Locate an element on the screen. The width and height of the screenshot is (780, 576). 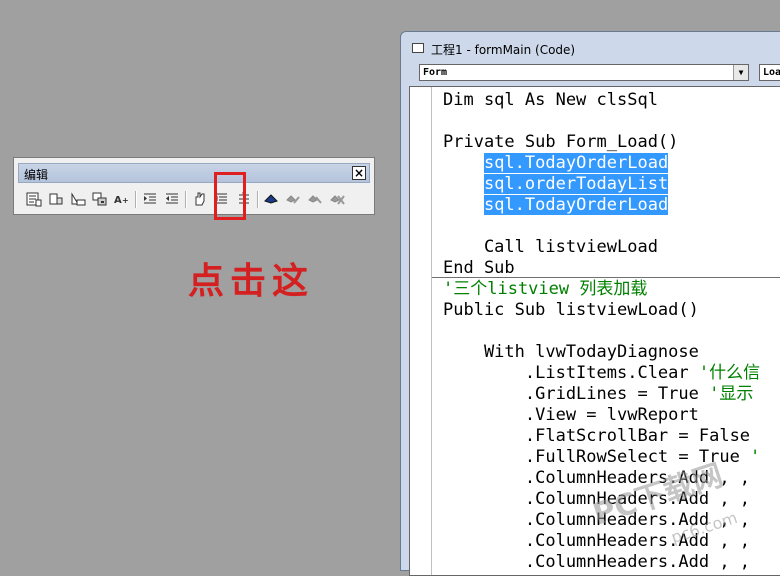
code-line: .FullRowSelect = True ' is located at coordinates (601, 457).